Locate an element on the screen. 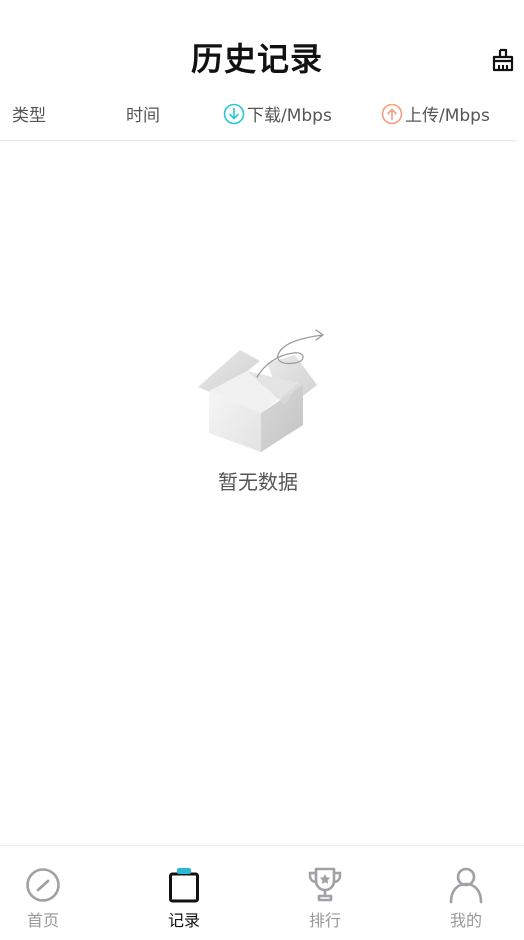 The width and height of the screenshot is (524, 940). tab-home-label: 首页 is located at coordinates (42, 920).